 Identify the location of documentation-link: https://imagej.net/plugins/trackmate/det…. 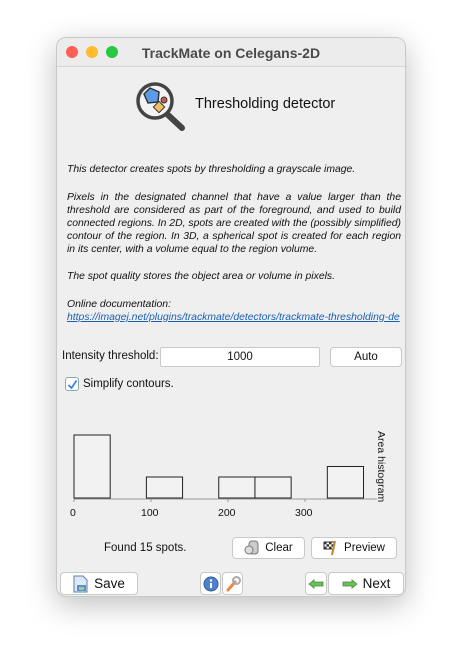
(234, 317).